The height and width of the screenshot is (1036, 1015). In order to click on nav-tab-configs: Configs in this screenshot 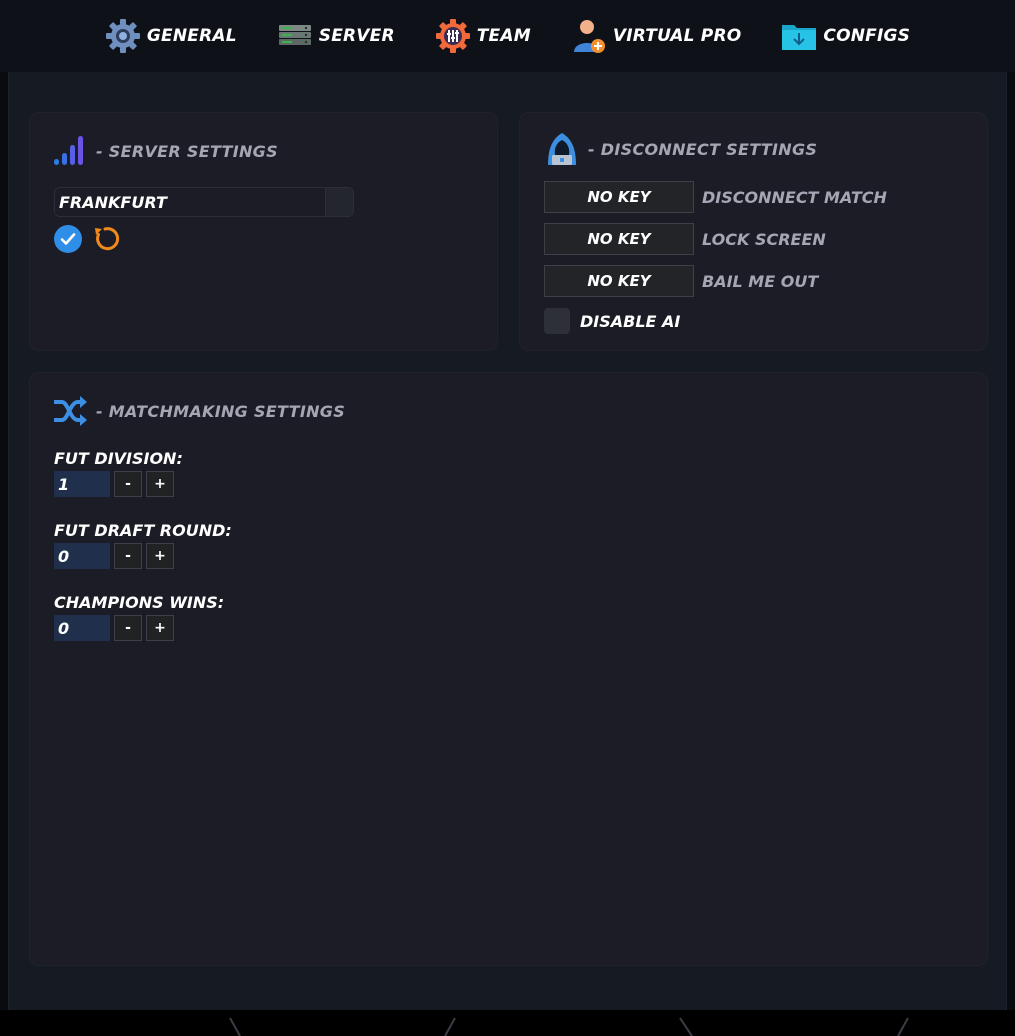, I will do `click(845, 36)`.